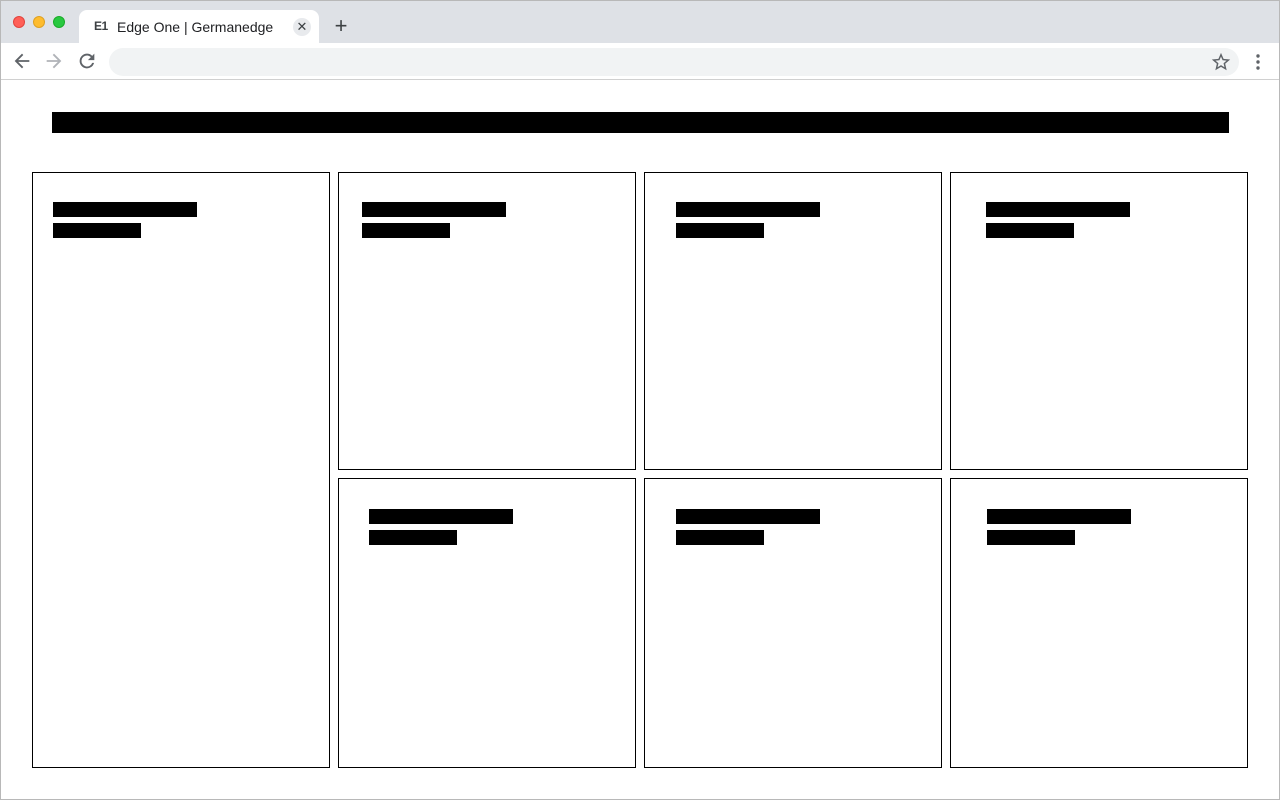  What do you see at coordinates (101, 26) in the screenshot?
I see `favicon-icon: E1` at bounding box center [101, 26].